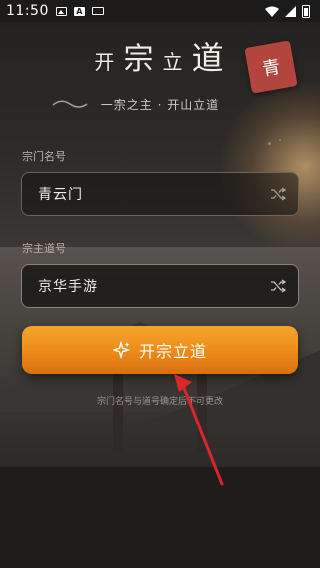  Describe the element at coordinates (272, 11) in the screenshot. I see `wifi-icon` at that location.